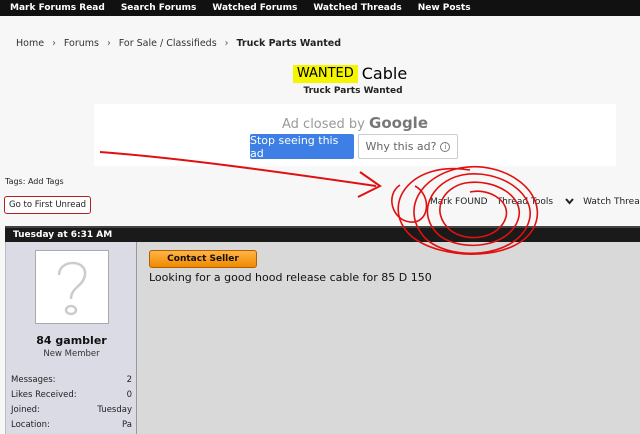 Image resolution: width=640 pixels, height=434 pixels. I want to click on stat-value: 0, so click(129, 394).